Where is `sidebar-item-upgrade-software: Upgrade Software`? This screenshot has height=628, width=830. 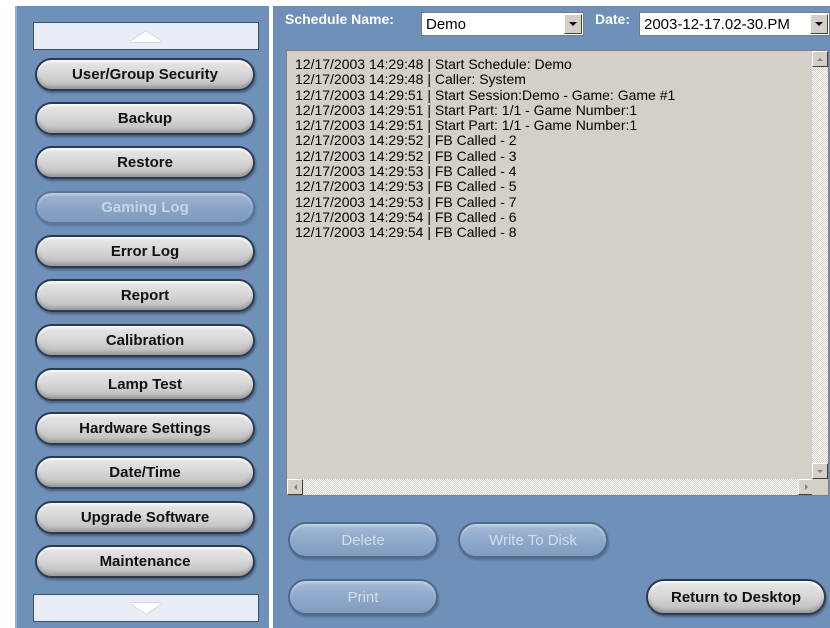
sidebar-item-upgrade-software: Upgrade Software is located at coordinates (145, 517).